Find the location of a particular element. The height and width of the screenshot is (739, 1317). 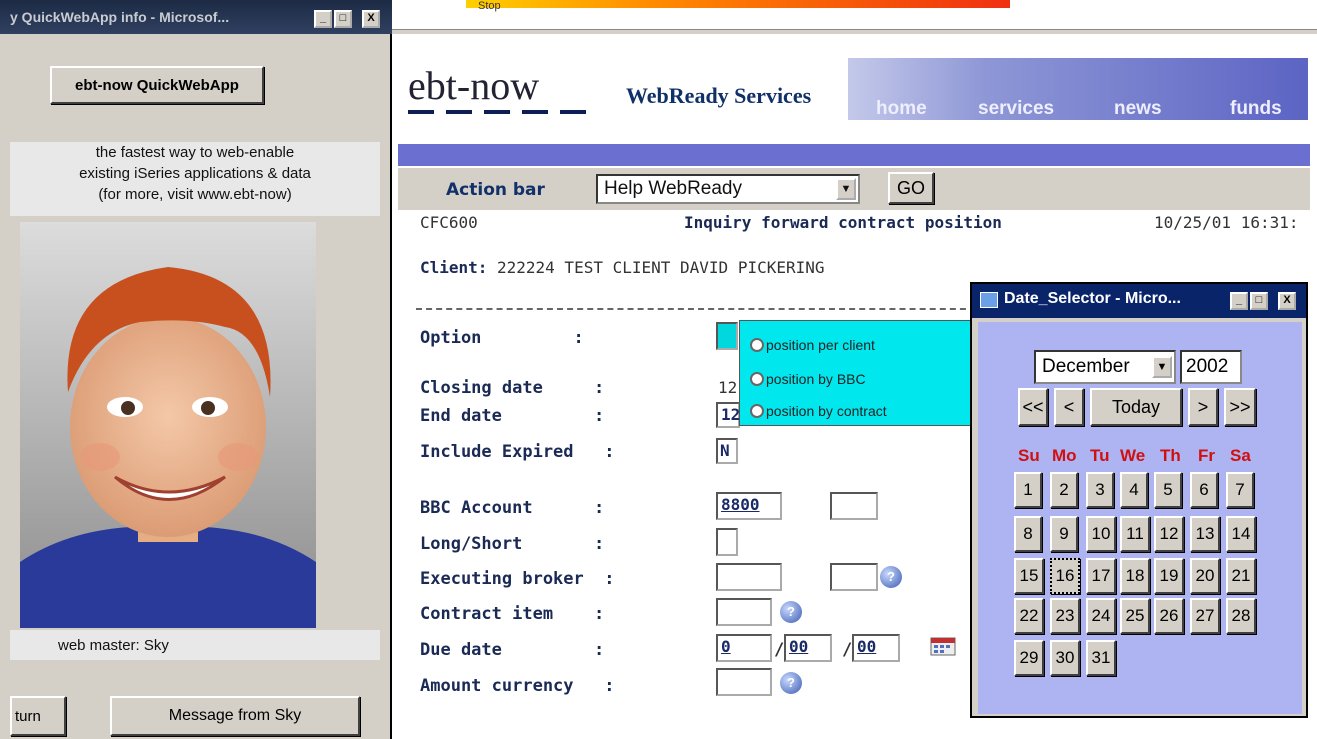

calendar-day-button: 8 is located at coordinates (1028, 534).